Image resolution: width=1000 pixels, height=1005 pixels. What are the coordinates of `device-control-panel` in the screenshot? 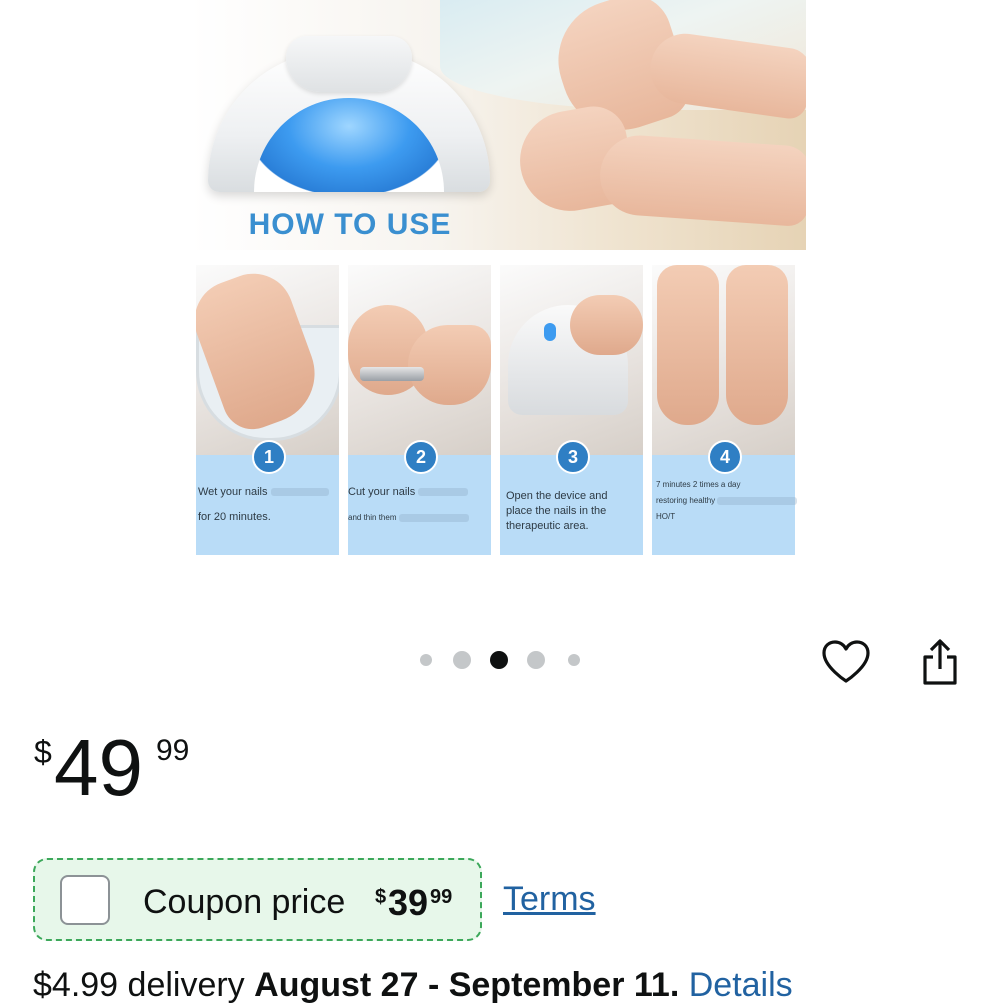 It's located at (349, 64).